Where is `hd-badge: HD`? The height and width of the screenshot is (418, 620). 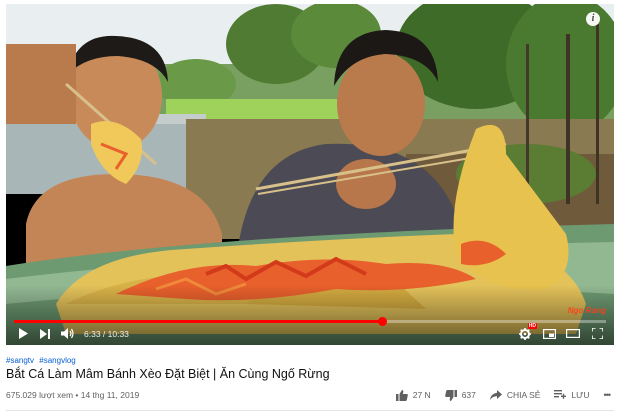
hd-badge: HD is located at coordinates (532, 325).